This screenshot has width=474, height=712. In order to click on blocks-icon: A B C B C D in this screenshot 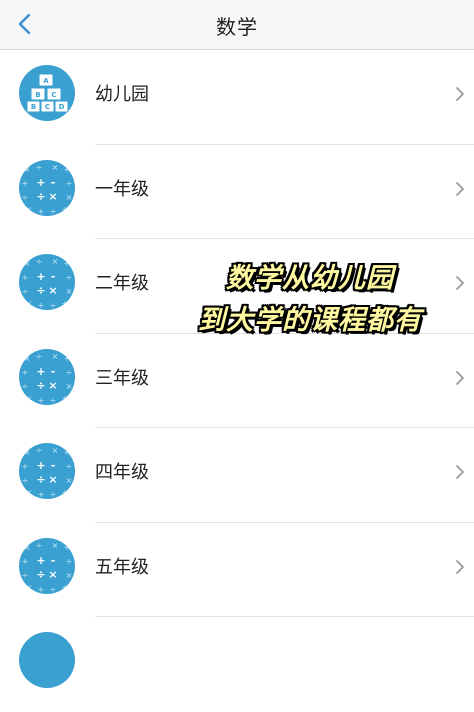, I will do `click(47, 93)`.